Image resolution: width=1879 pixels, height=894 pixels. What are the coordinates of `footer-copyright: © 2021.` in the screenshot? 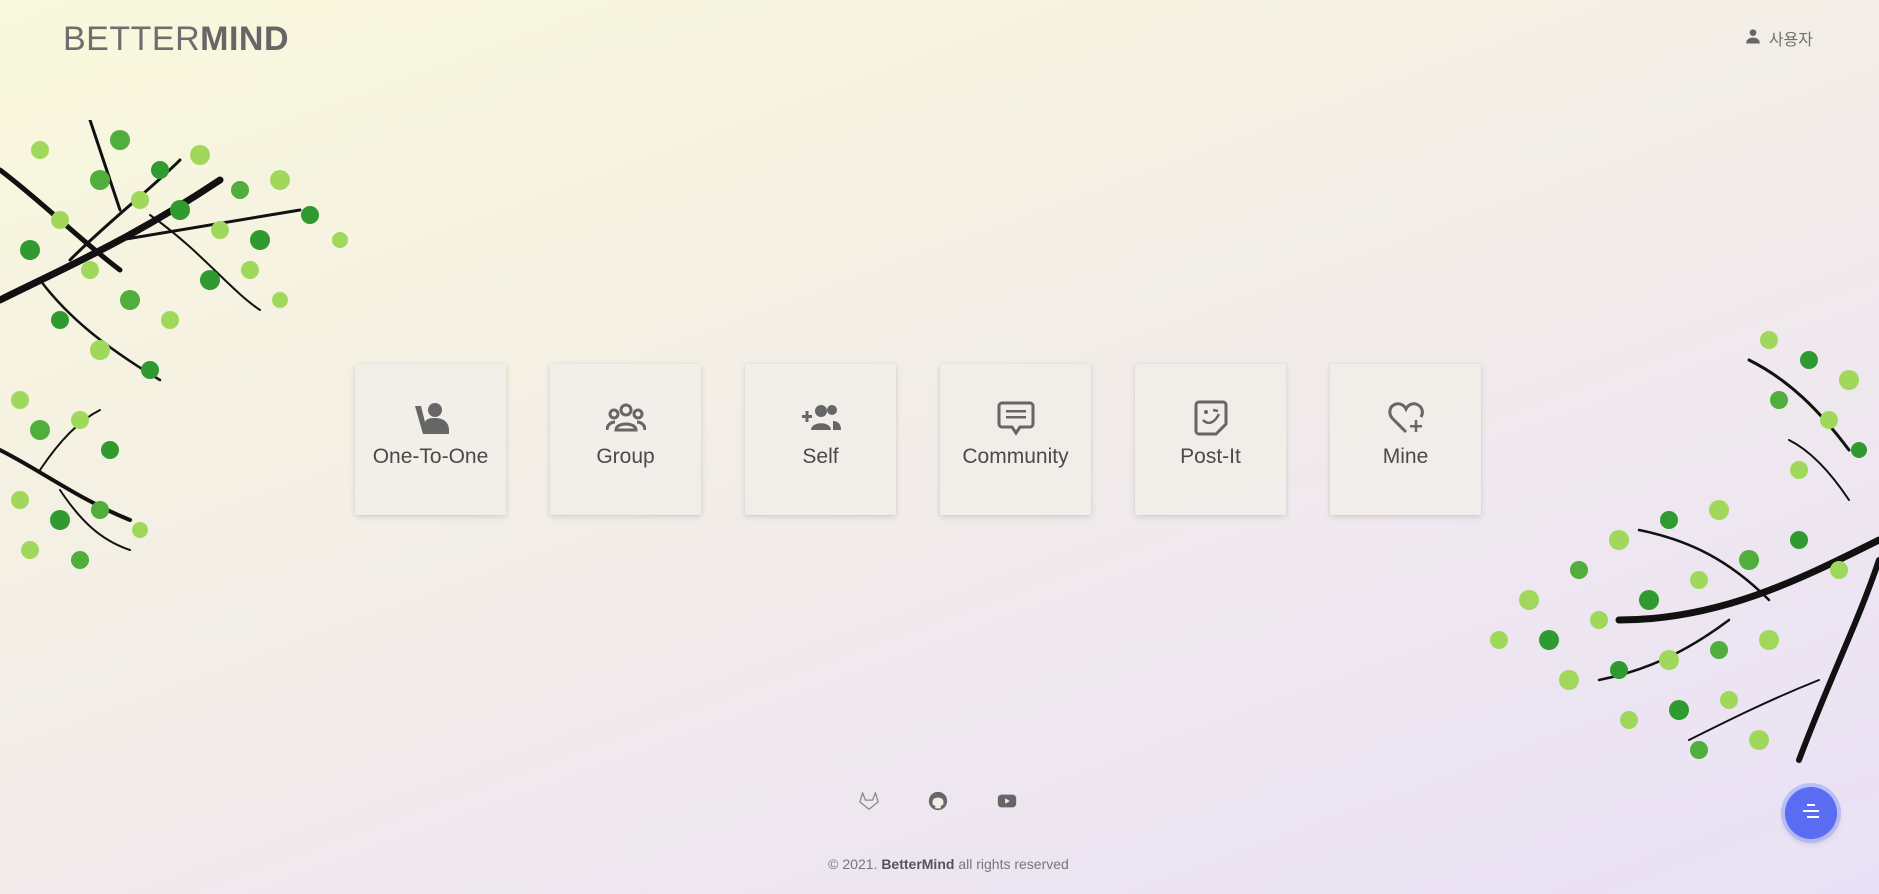 It's located at (853, 864).